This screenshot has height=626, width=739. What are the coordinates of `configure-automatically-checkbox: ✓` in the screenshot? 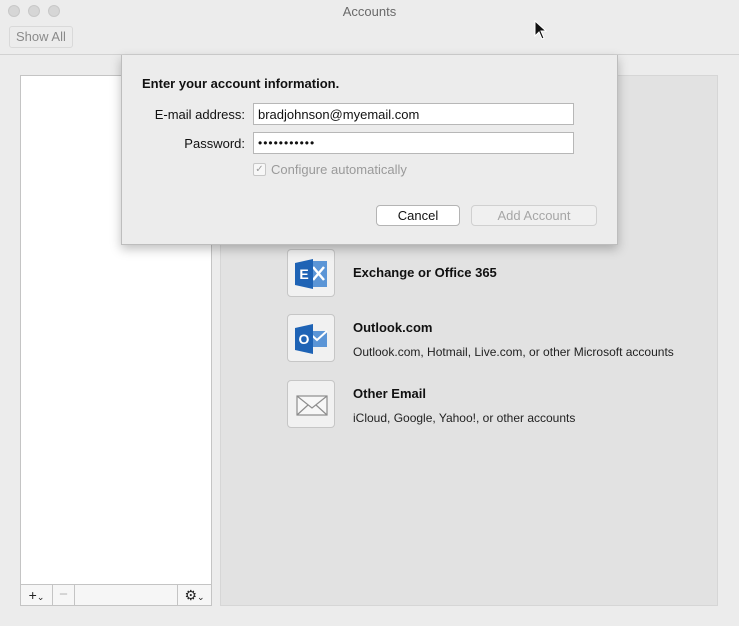 It's located at (259, 169).